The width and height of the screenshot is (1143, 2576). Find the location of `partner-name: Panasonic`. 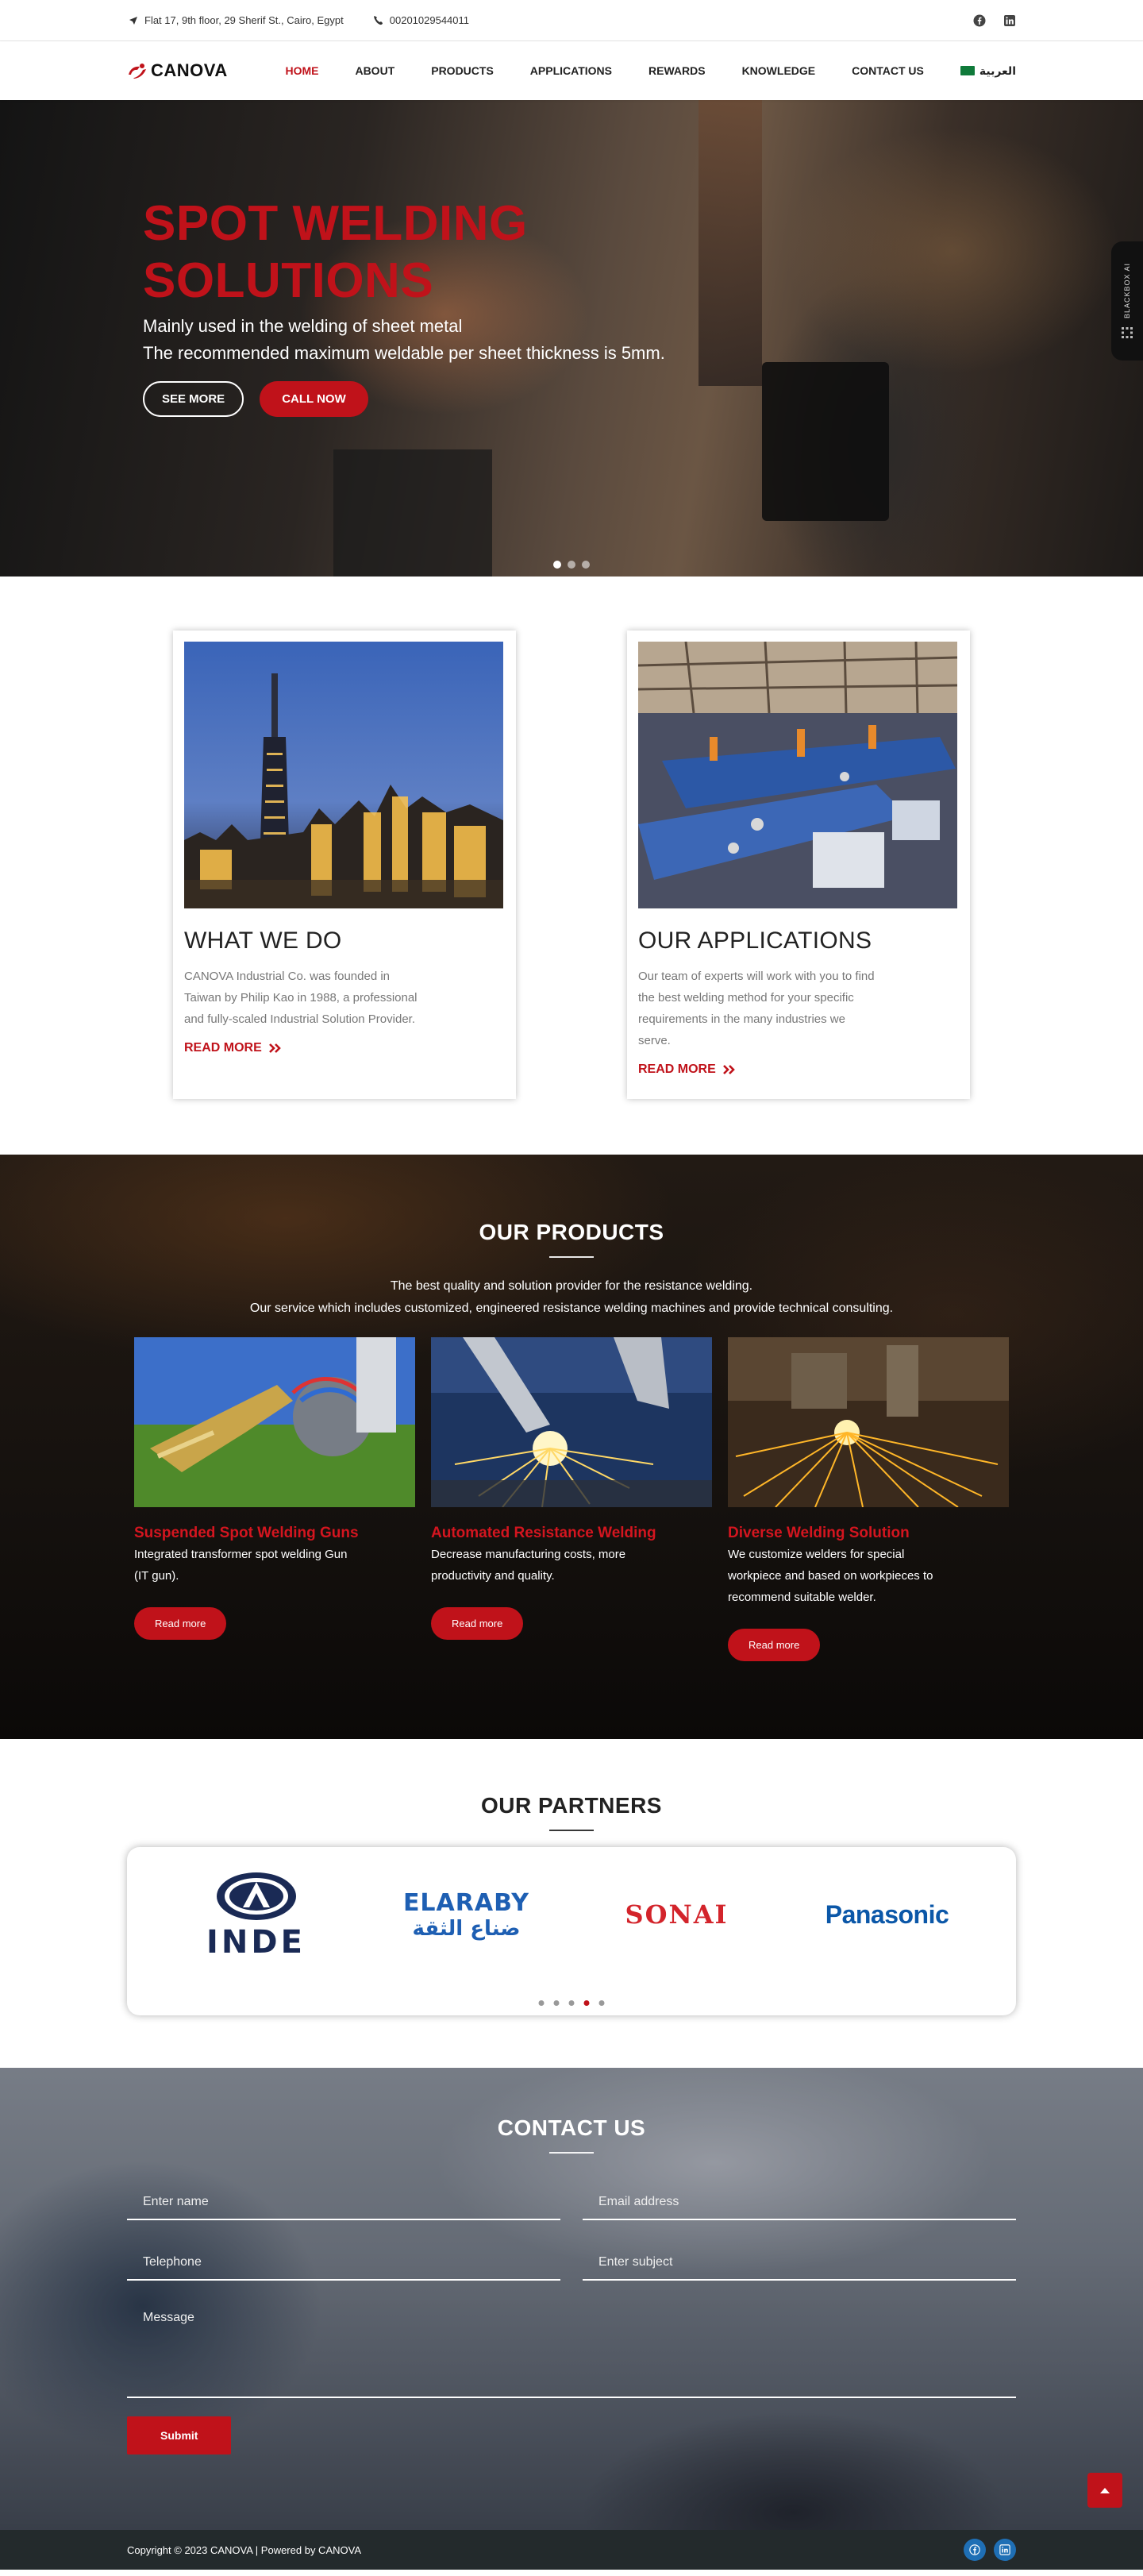

partner-name: Panasonic is located at coordinates (887, 1914).